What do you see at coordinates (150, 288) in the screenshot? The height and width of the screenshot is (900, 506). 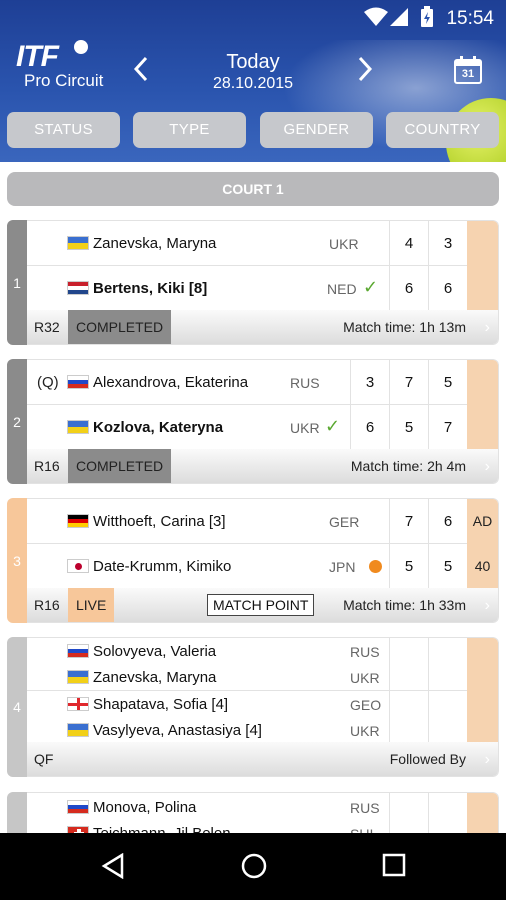 I see `player-name: Bertens, Kiki [8]` at bounding box center [150, 288].